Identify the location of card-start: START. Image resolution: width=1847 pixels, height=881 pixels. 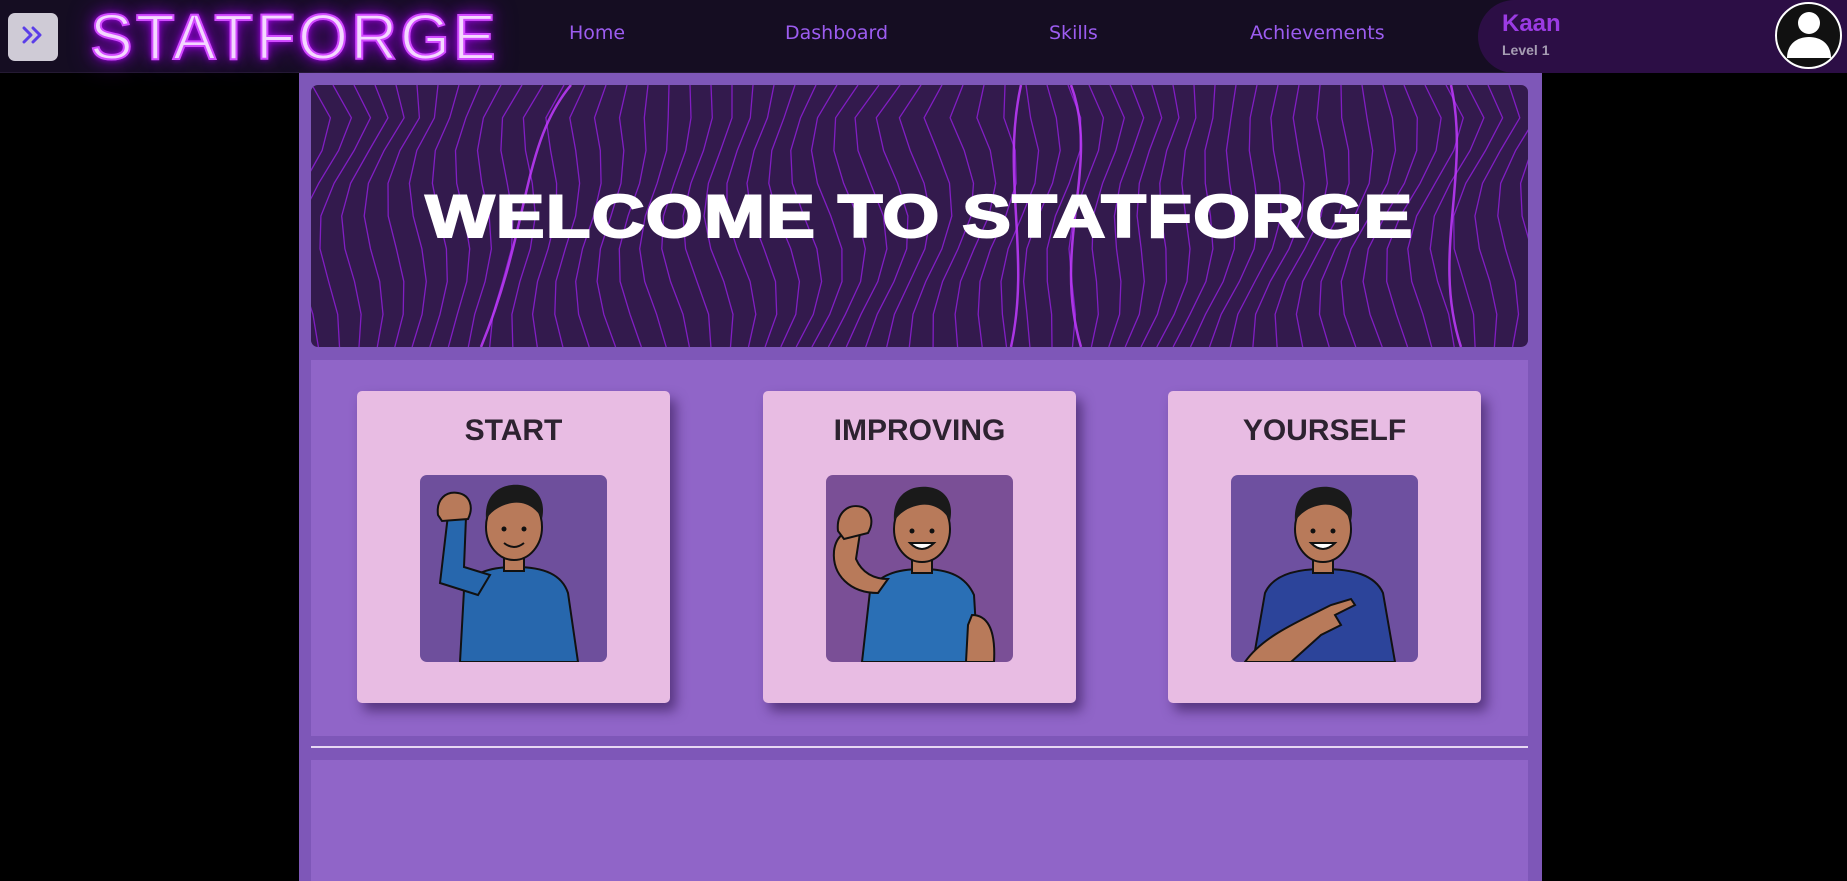
(513, 547).